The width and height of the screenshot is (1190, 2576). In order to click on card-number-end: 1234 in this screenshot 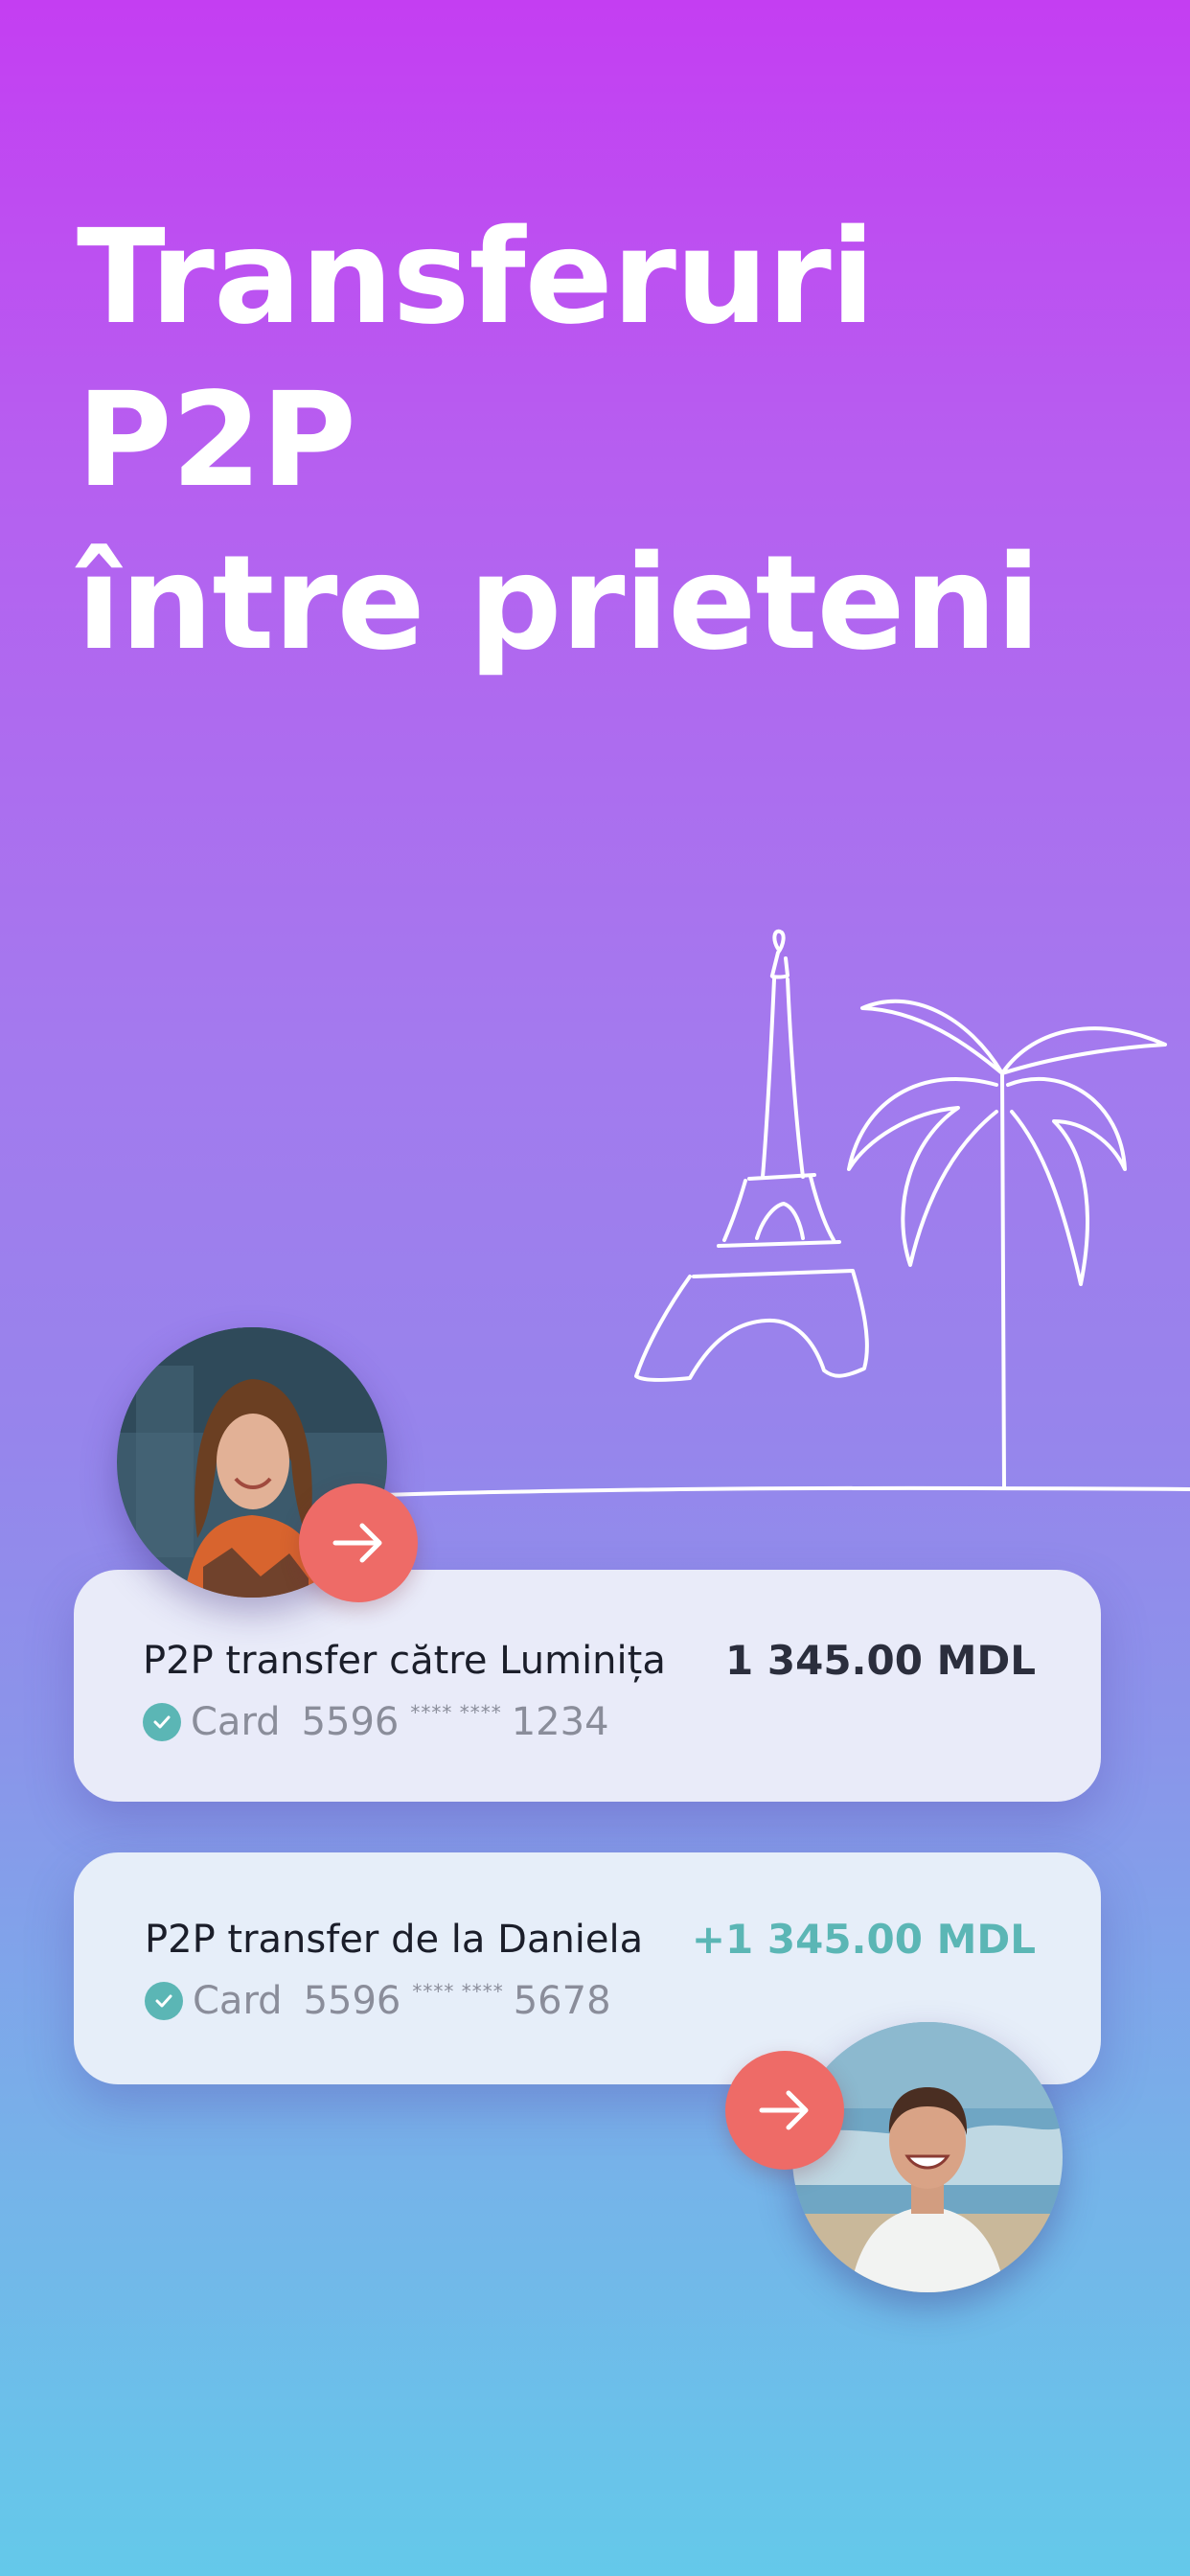, I will do `click(560, 1722)`.